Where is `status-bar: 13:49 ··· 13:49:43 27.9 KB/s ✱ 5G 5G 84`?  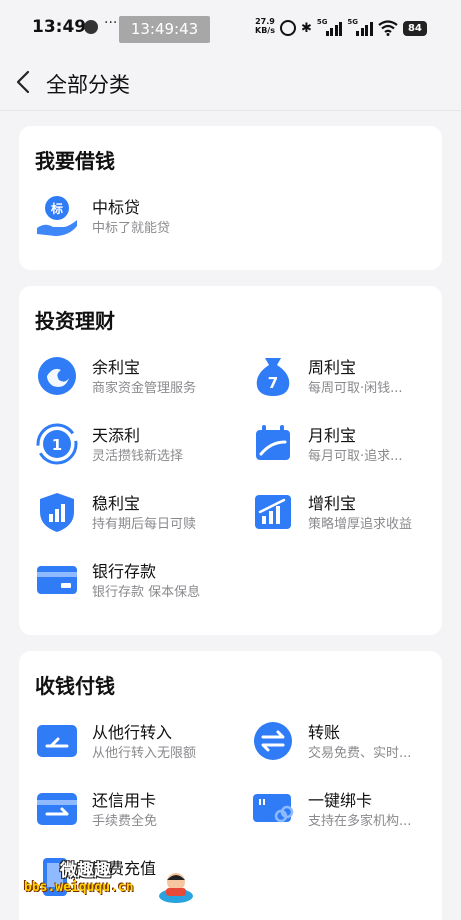 status-bar: 13:49 ··· 13:49:43 27.9 KB/s ✱ 5G 5G 84 is located at coordinates (230, 29).